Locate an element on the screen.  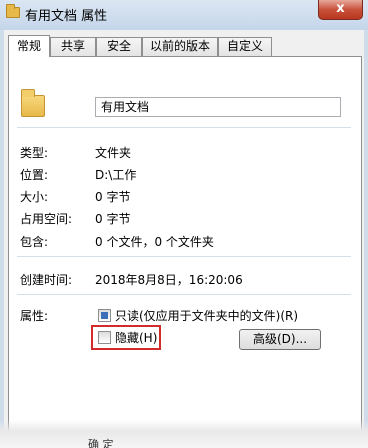
contains-value: 0 个文件，0 个文件夹 is located at coordinates (154, 242).